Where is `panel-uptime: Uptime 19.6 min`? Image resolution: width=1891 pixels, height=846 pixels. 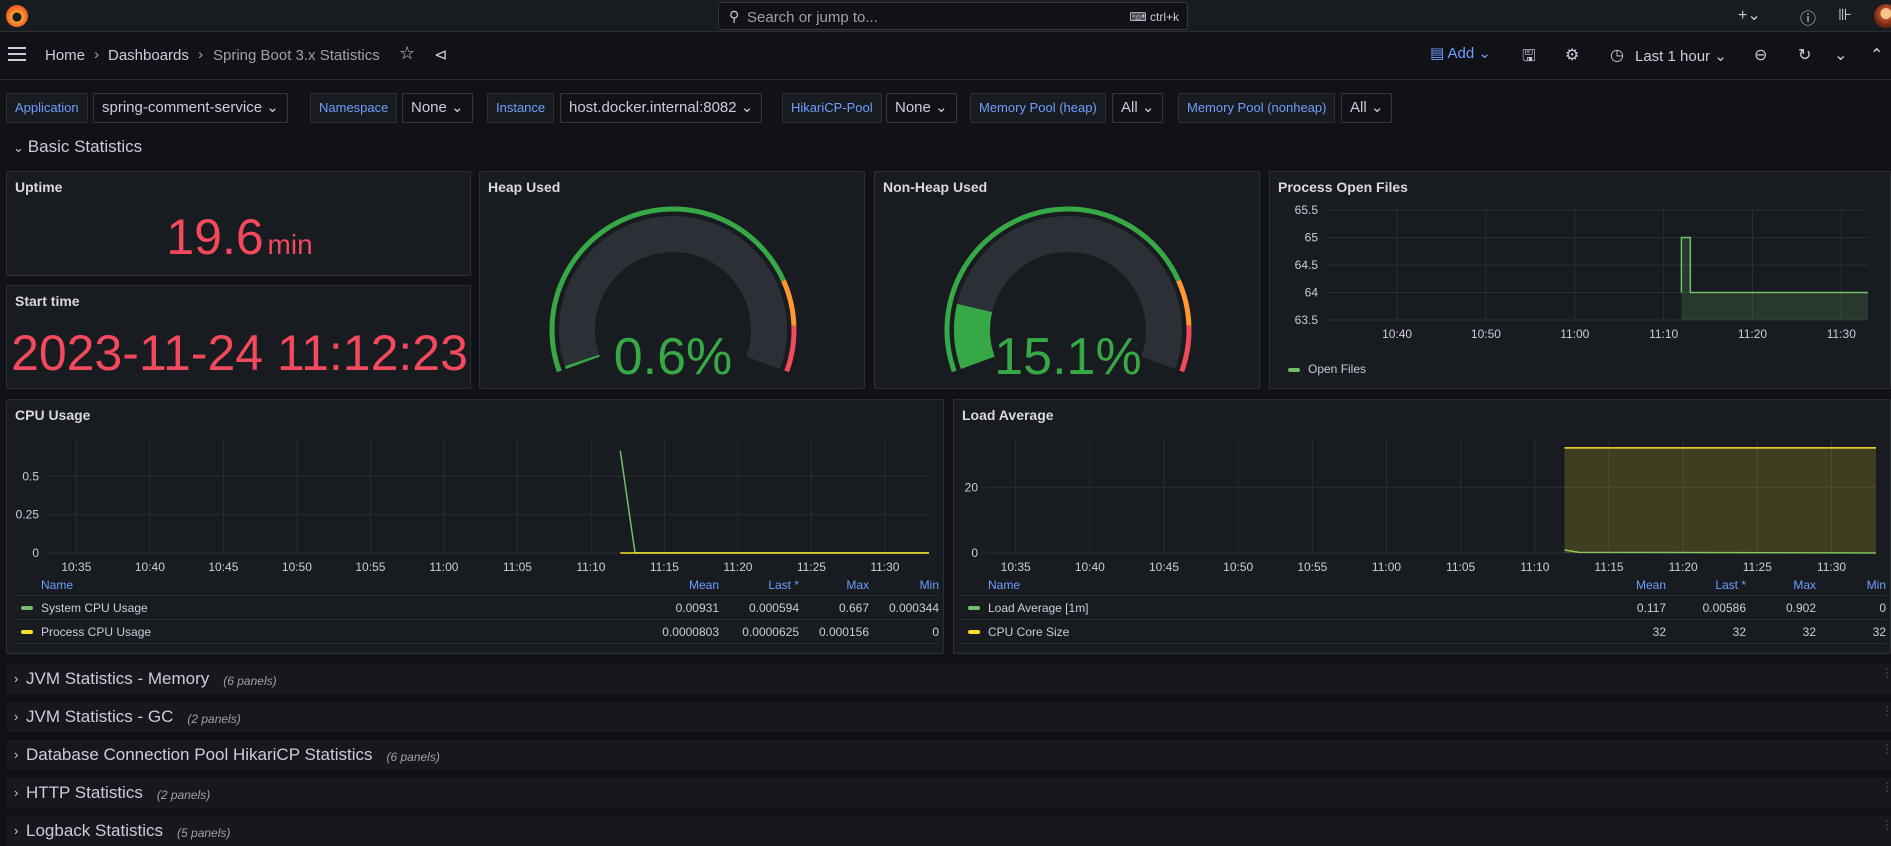
panel-uptime: Uptime 19.6 min is located at coordinates (238, 223).